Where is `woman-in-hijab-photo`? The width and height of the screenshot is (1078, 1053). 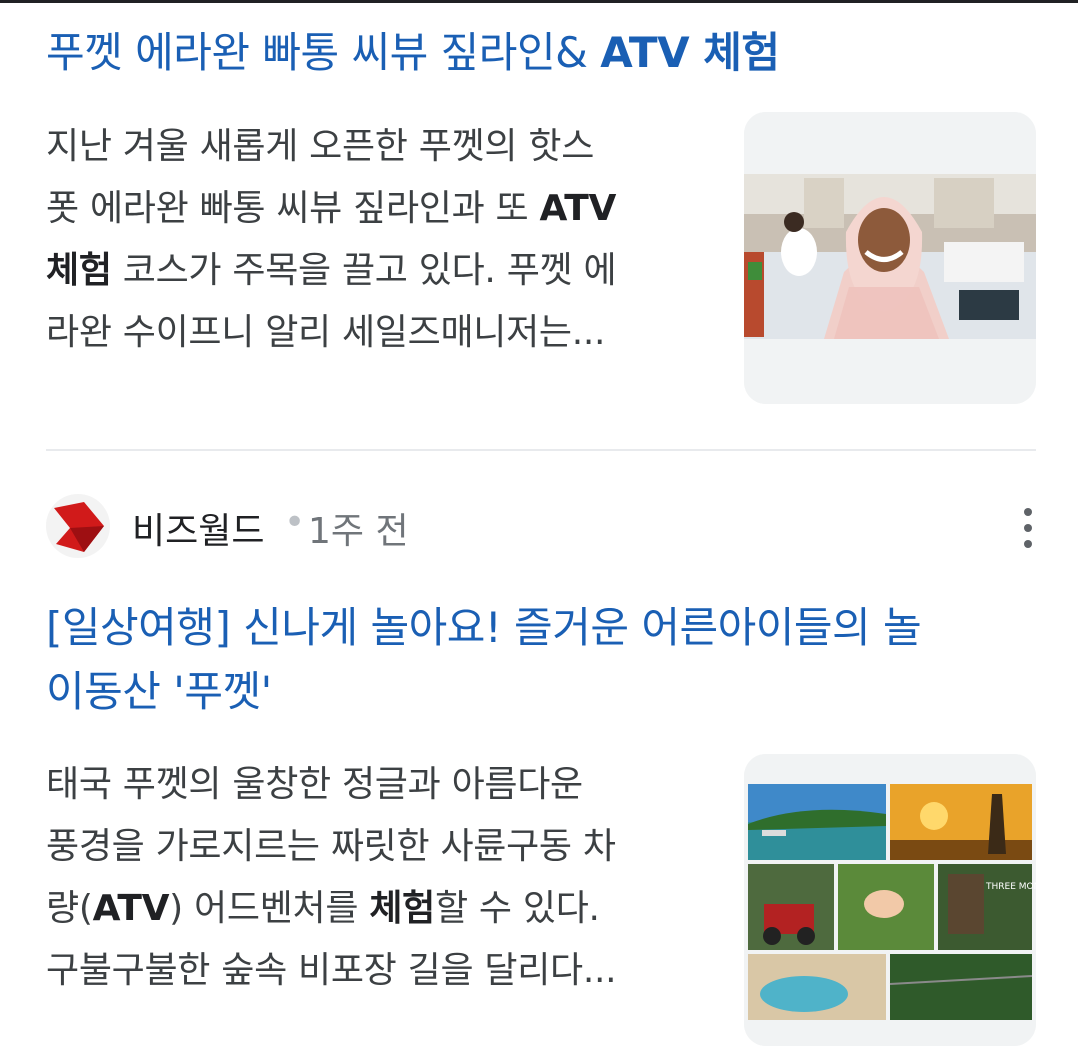
woman-in-hijab-photo is located at coordinates (890, 258).